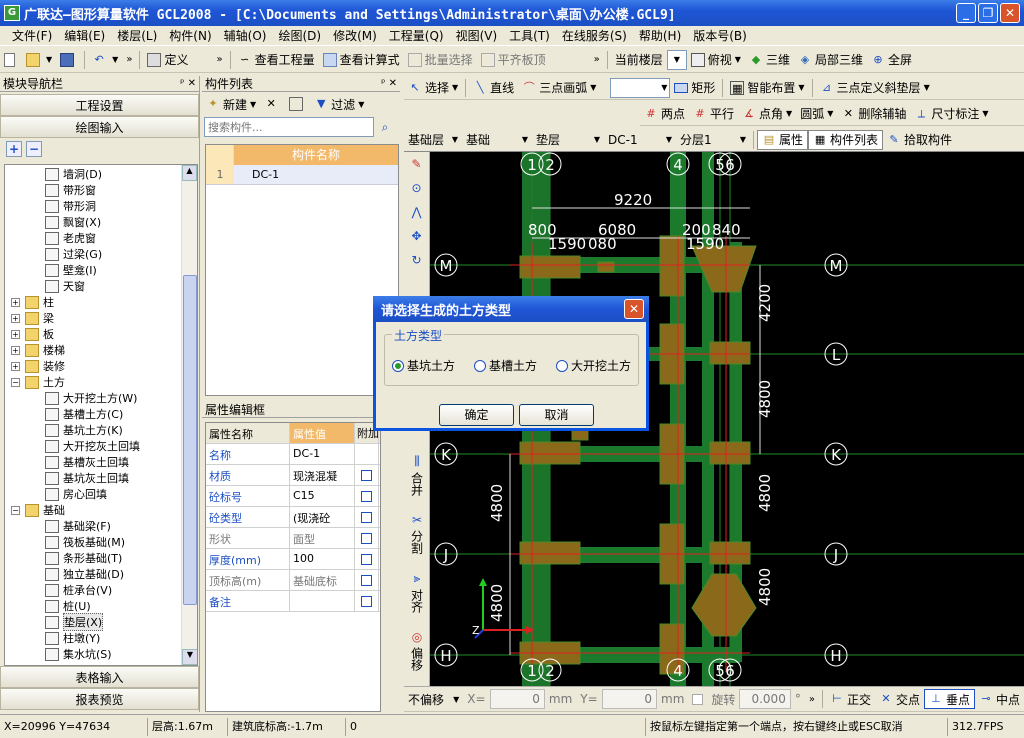  Describe the element at coordinates (875, 88) in the screenshot. I see `three-point-slope-button: ⊿ 三点定义斜垫层 ▼` at that location.